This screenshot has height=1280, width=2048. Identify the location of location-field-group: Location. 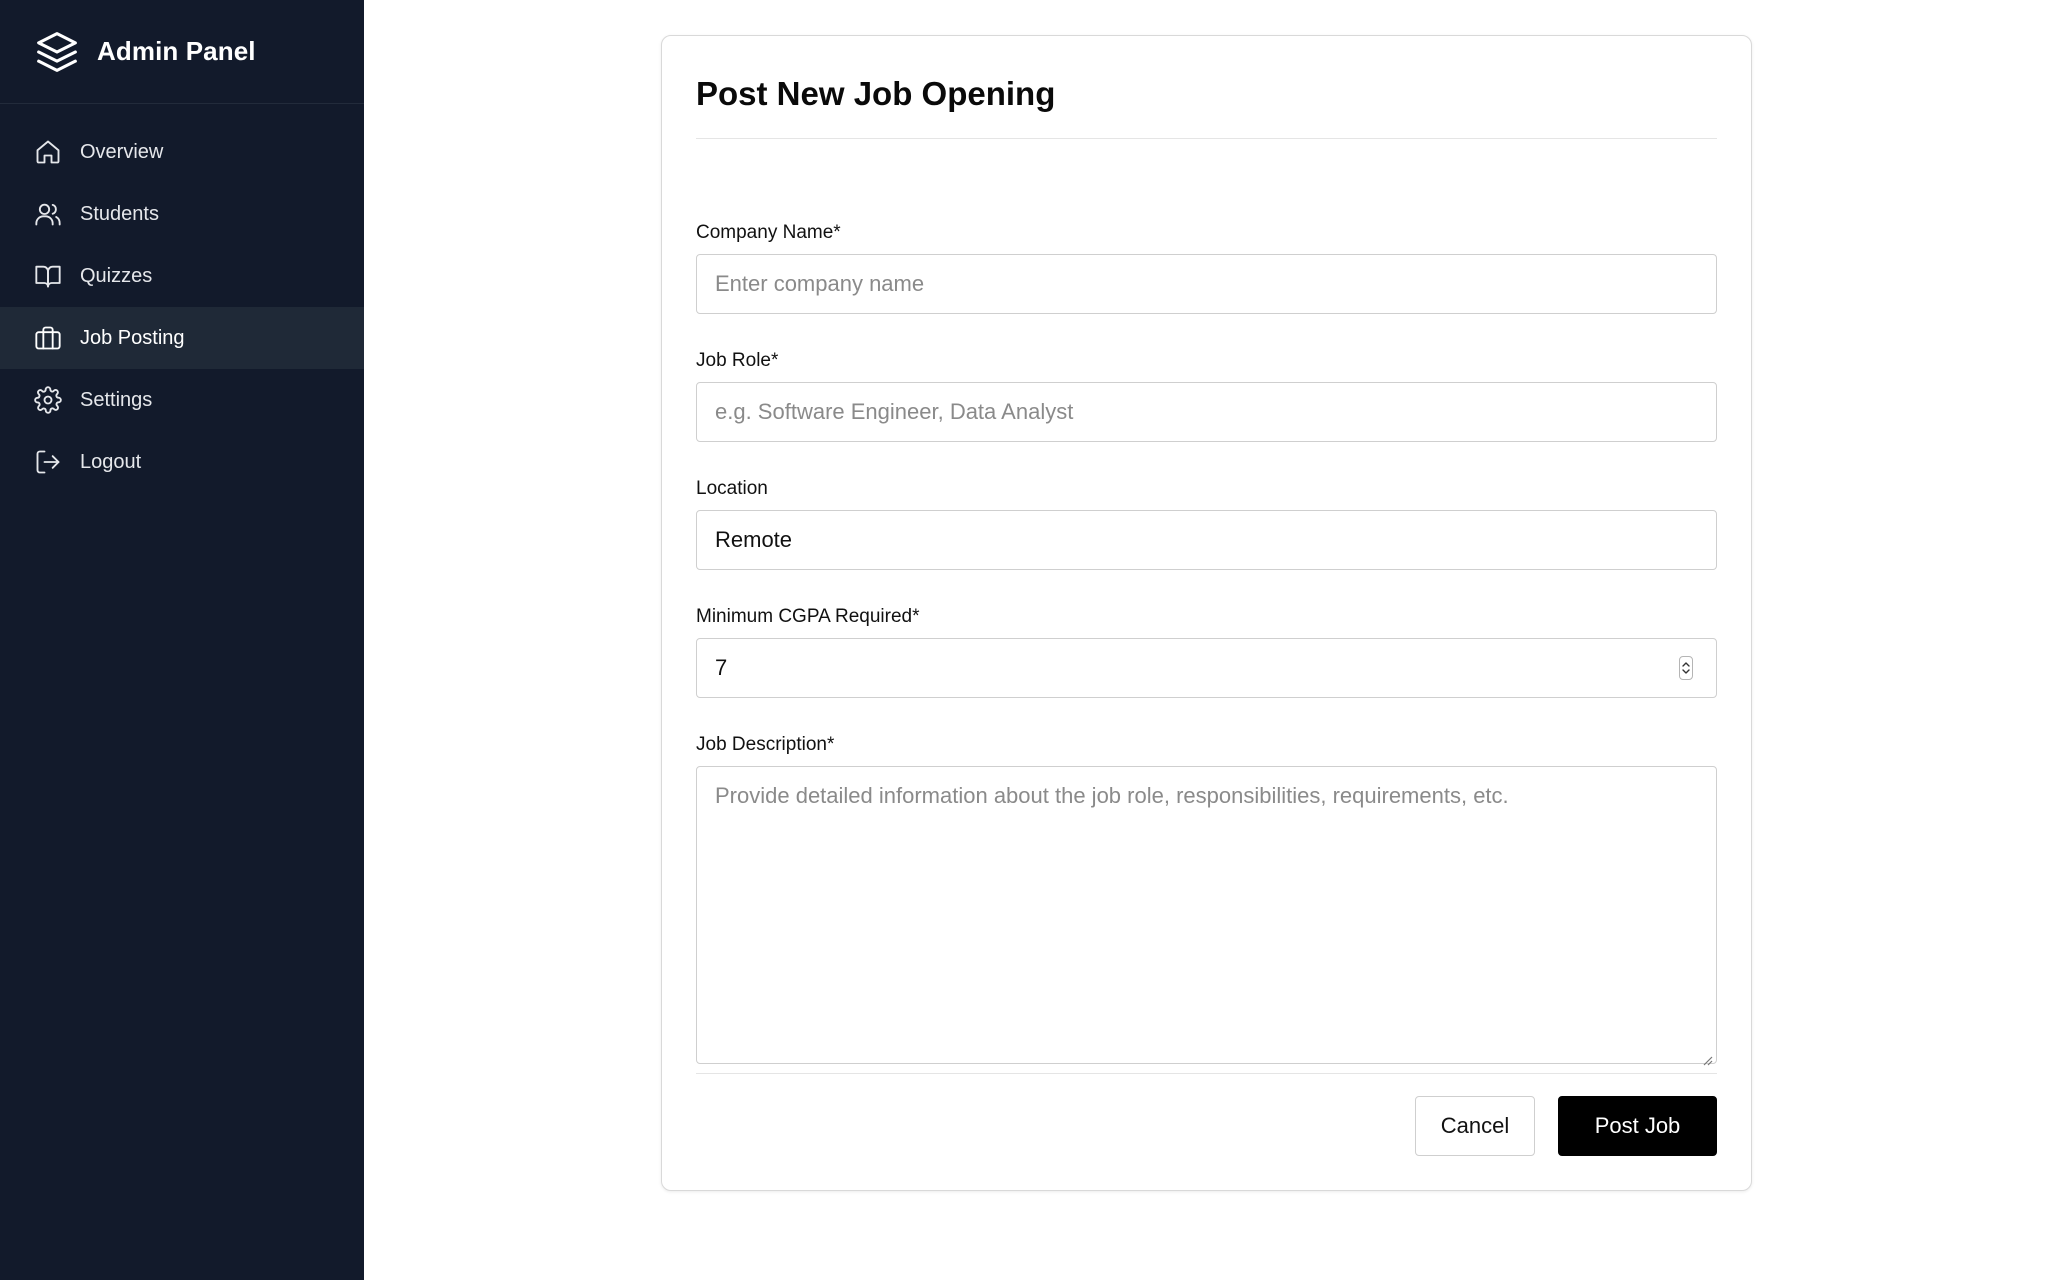
(1206, 524).